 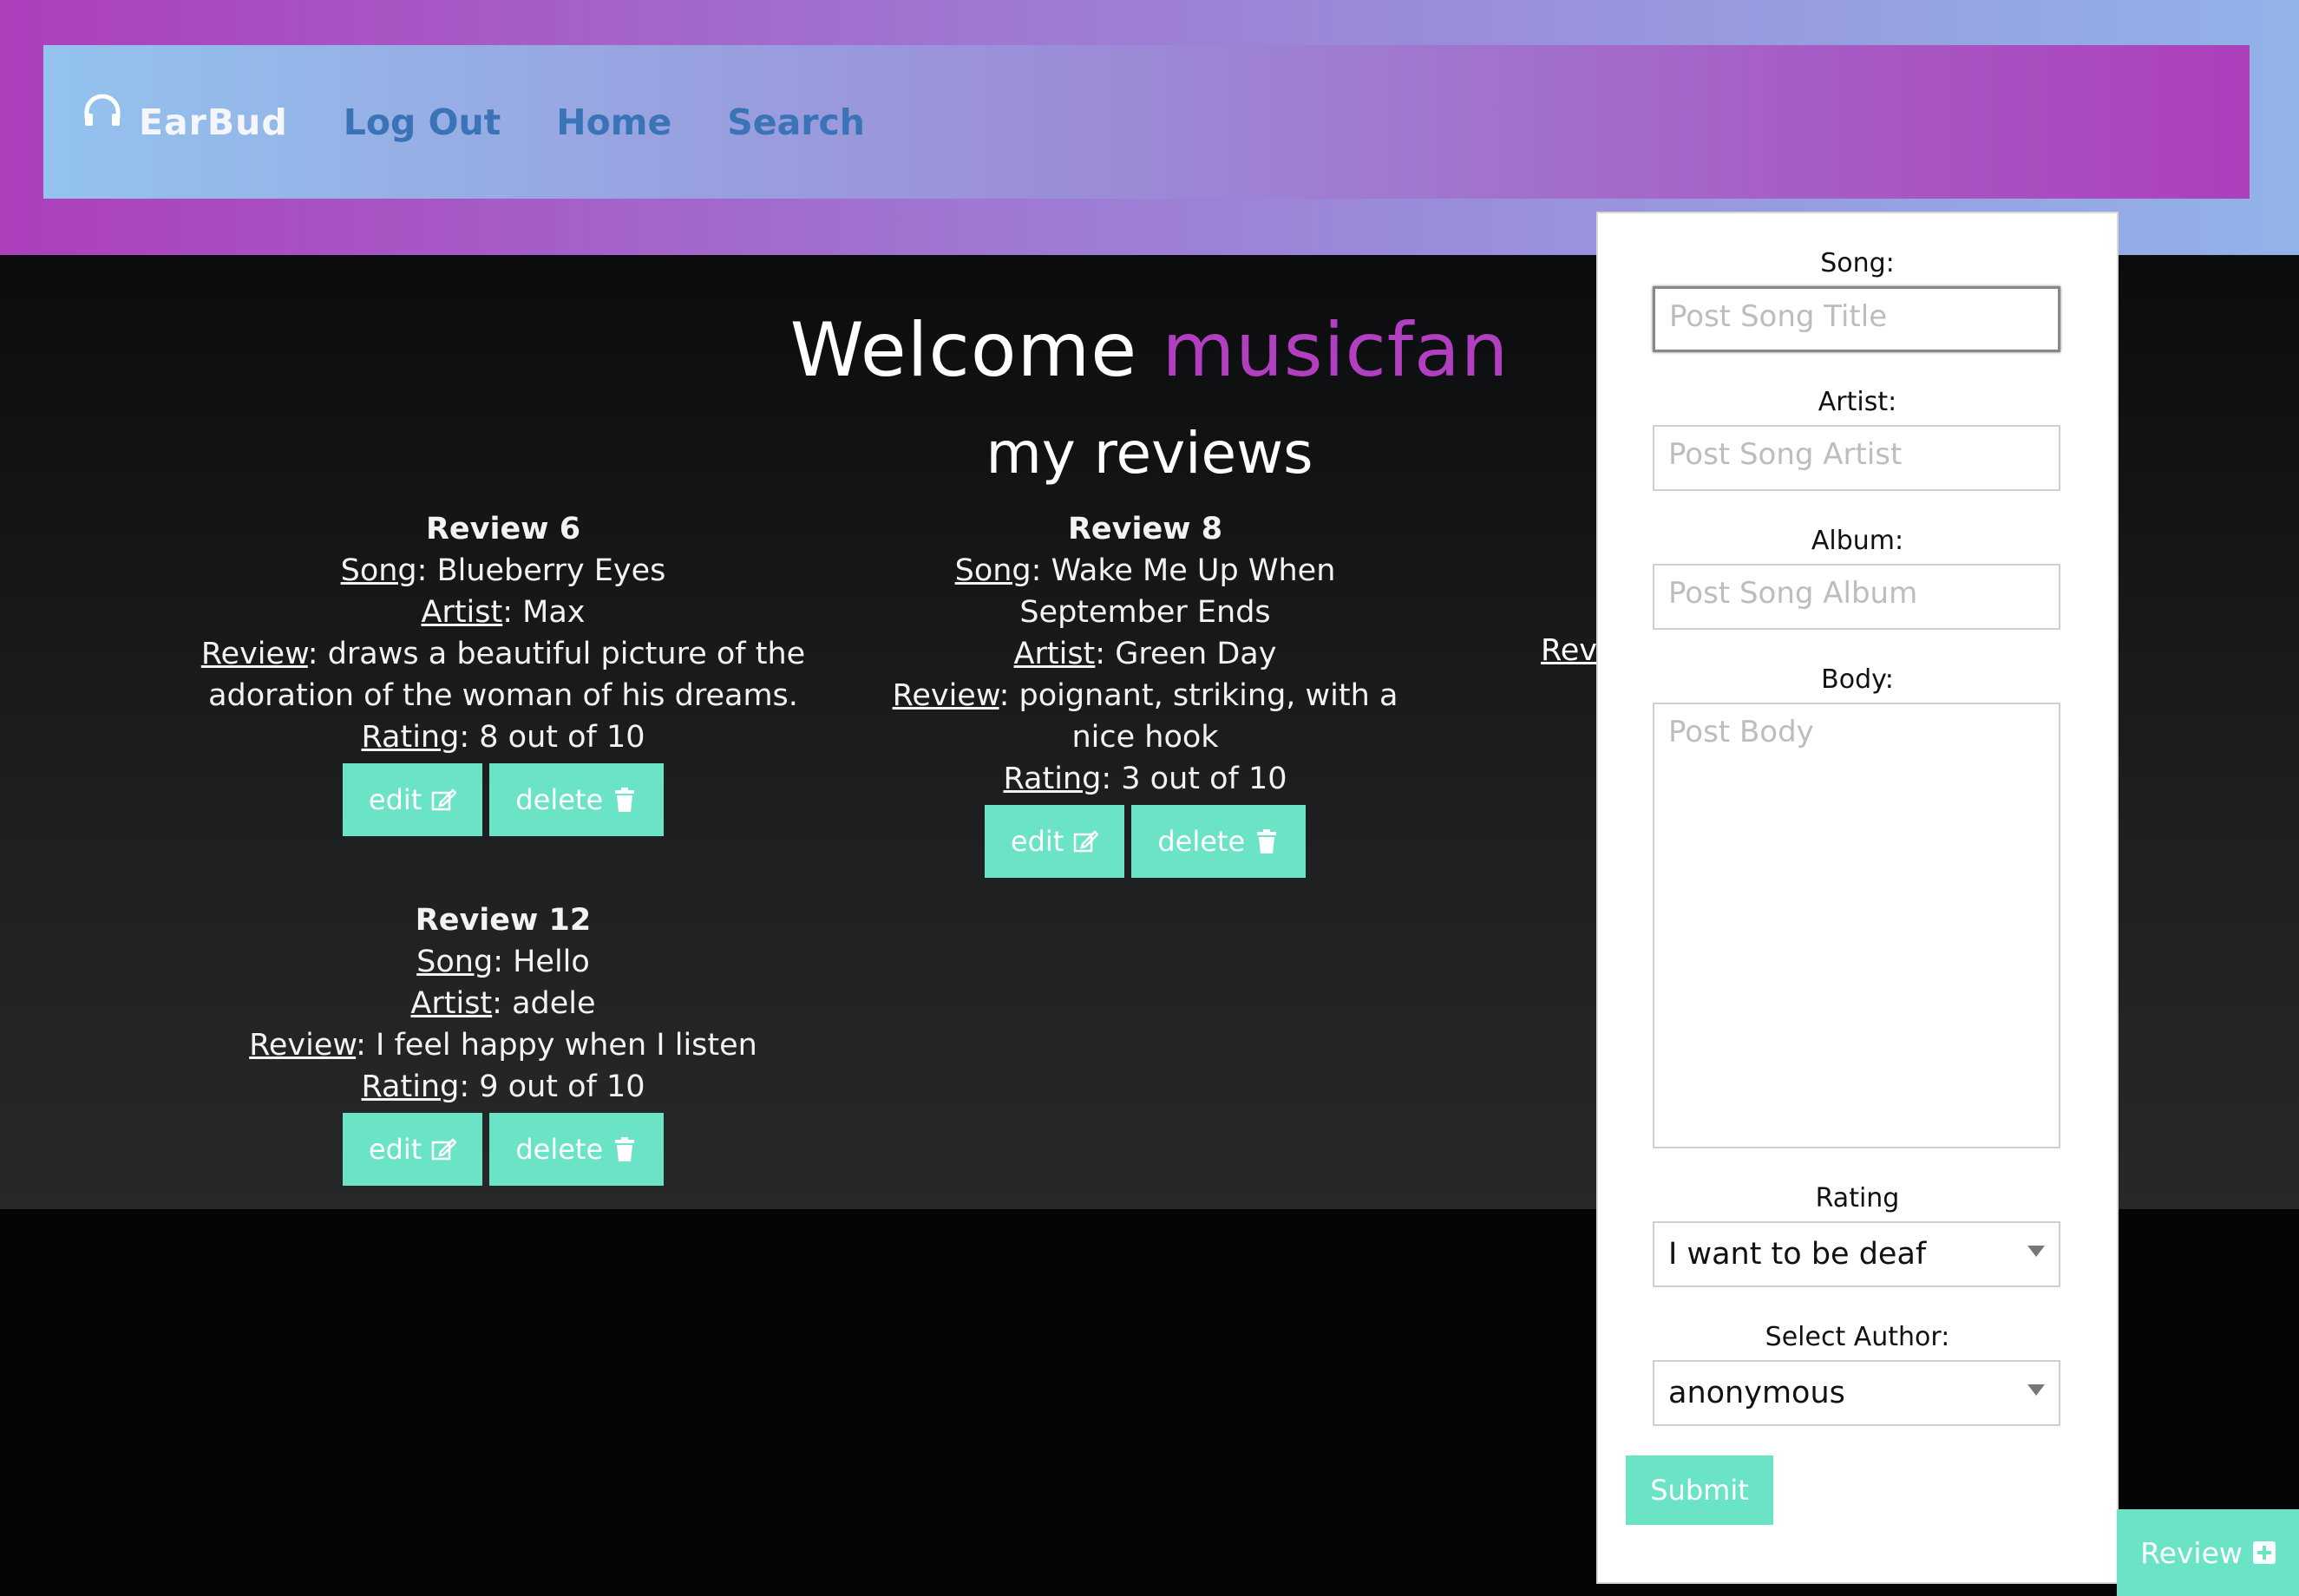 I want to click on nav-logout-link: Log Out, so click(x=422, y=122).